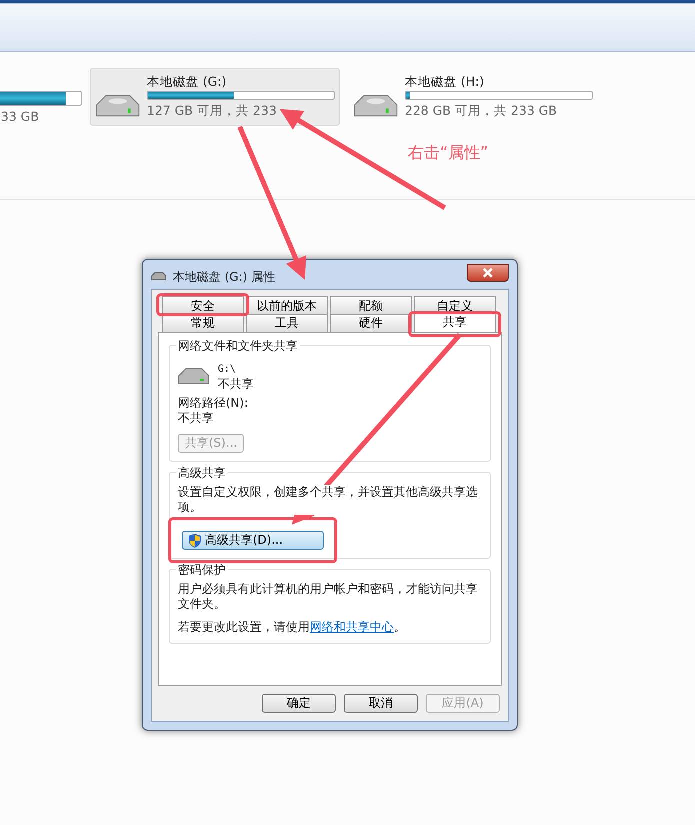  What do you see at coordinates (371, 305) in the screenshot?
I see `tab: 配额` at bounding box center [371, 305].